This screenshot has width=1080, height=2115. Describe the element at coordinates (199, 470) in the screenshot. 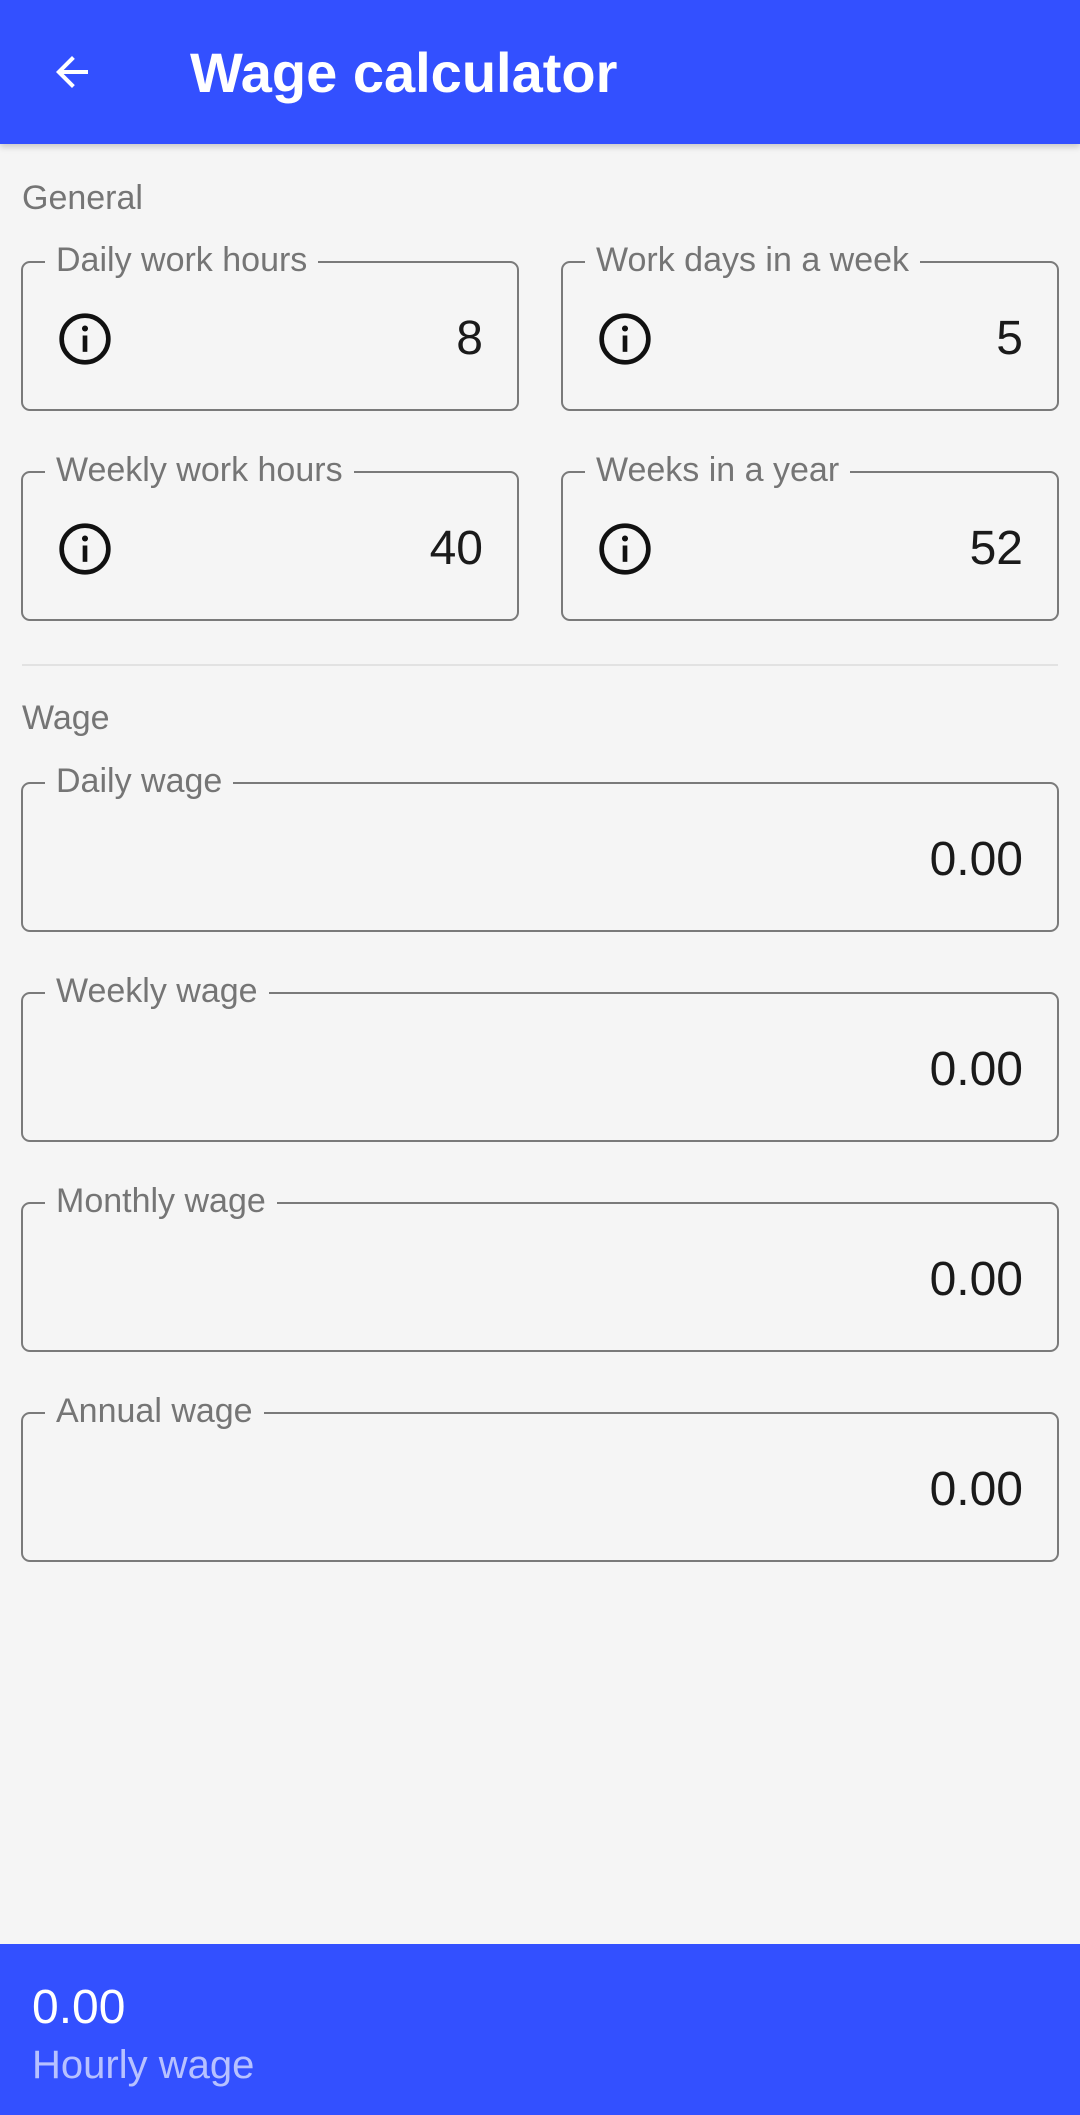

I see `field-label: Weekly work hours` at that location.